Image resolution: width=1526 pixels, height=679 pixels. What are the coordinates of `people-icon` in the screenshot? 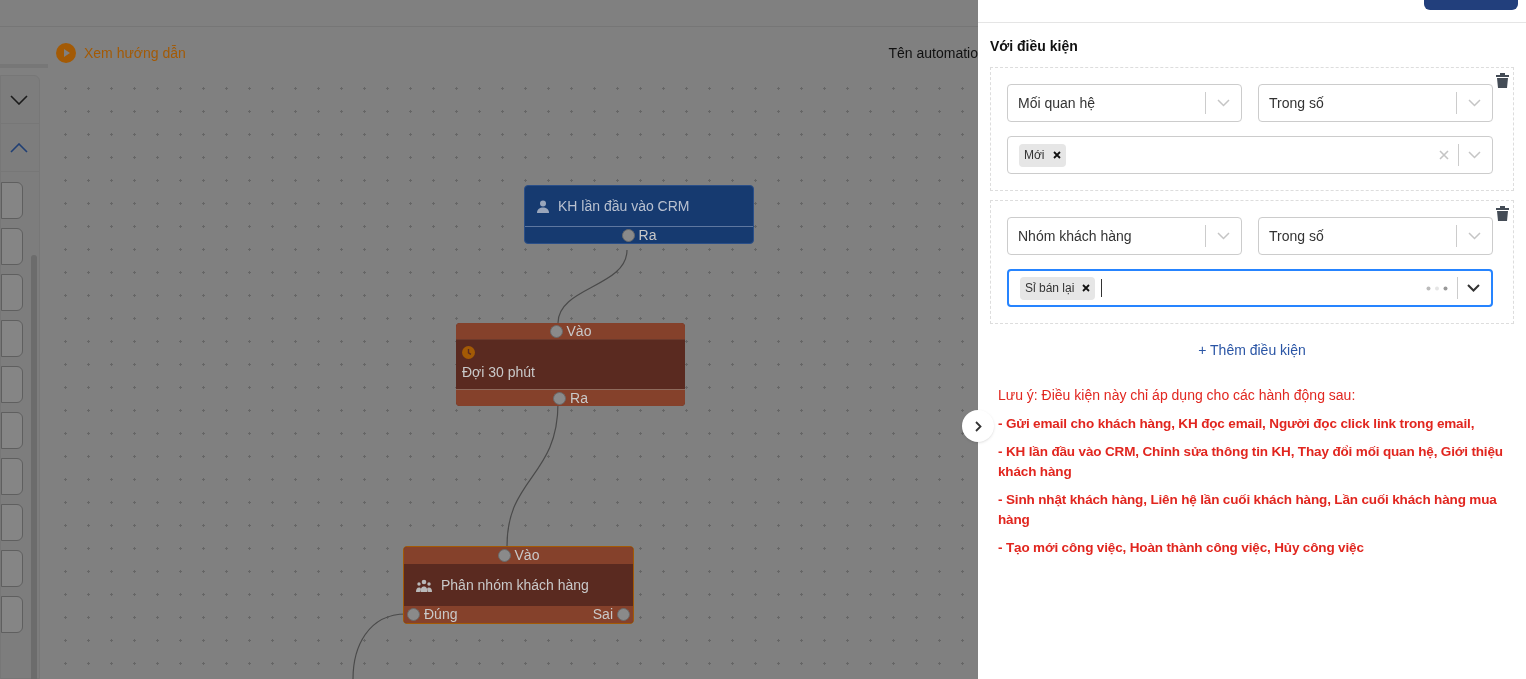 It's located at (424, 585).